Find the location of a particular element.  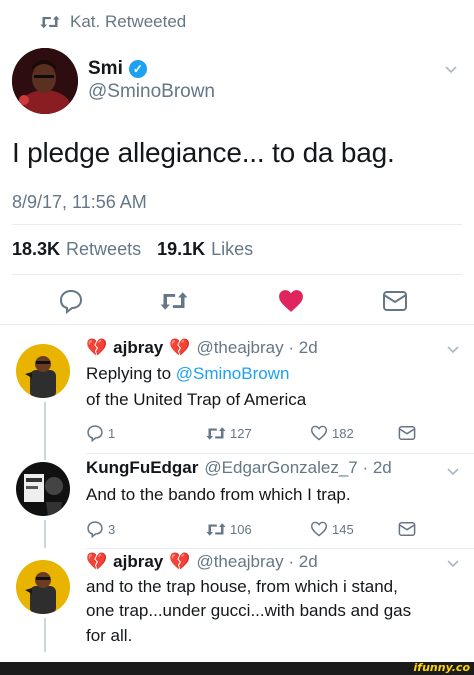

retweet-button: 127 is located at coordinates (258, 433).